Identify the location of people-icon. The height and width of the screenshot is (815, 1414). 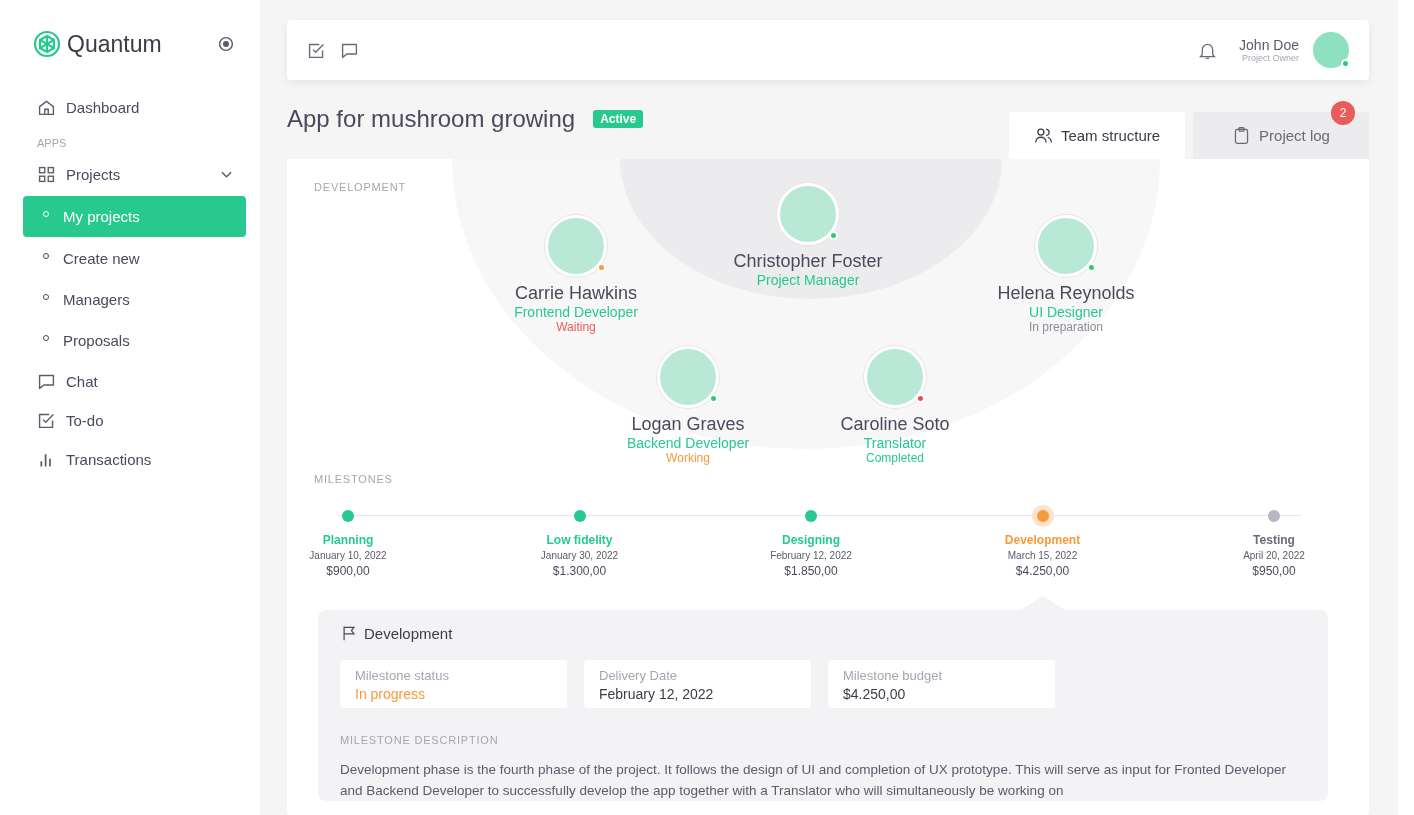
(1043, 135).